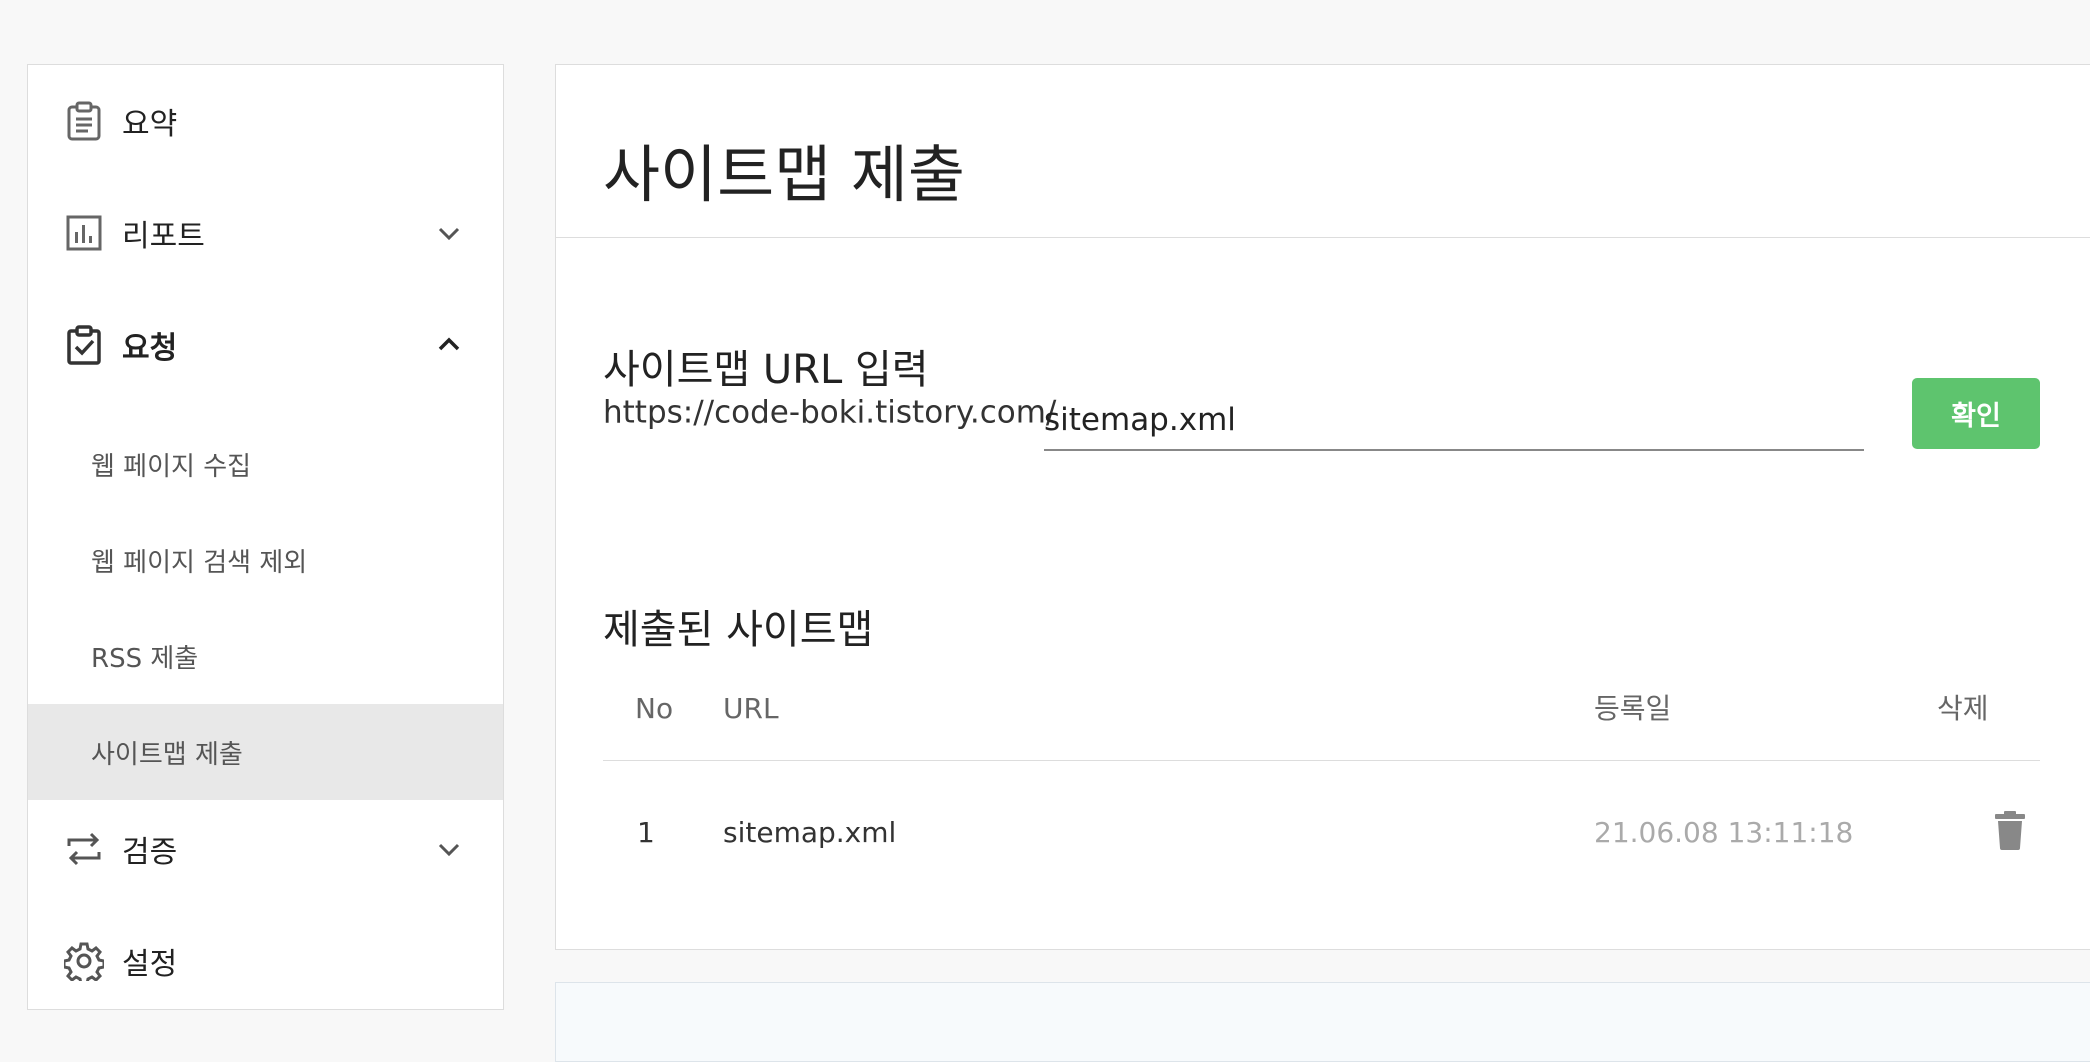  Describe the element at coordinates (265, 121) in the screenshot. I see `sidebar-item-summary: 요약` at that location.